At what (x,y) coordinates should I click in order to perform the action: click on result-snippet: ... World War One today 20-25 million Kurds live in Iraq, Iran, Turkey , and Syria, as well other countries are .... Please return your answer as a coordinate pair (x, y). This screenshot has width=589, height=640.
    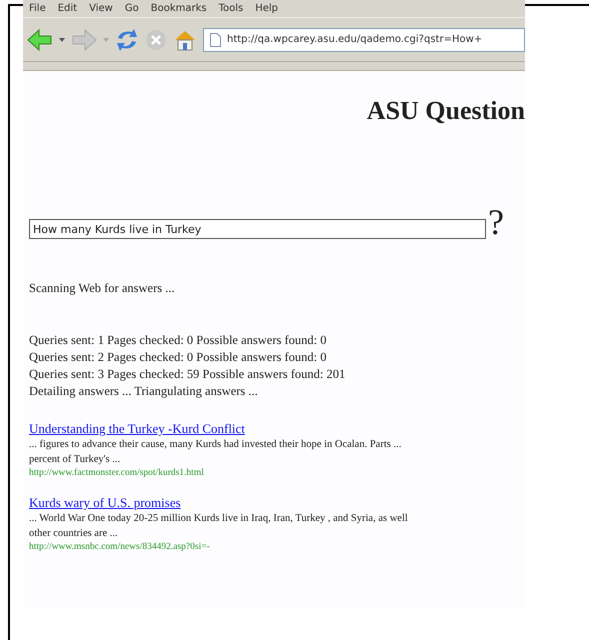
    Looking at the image, I should click on (219, 526).